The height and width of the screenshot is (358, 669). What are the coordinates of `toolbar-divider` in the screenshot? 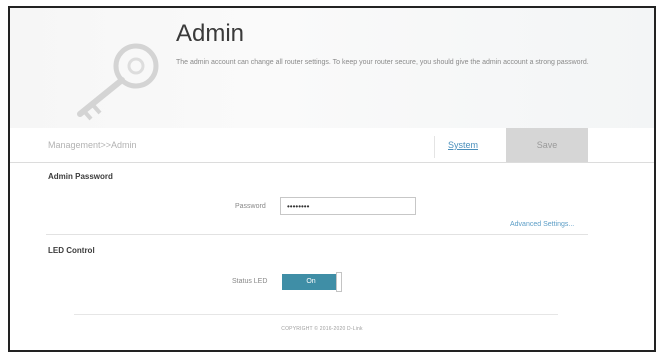 It's located at (434, 147).